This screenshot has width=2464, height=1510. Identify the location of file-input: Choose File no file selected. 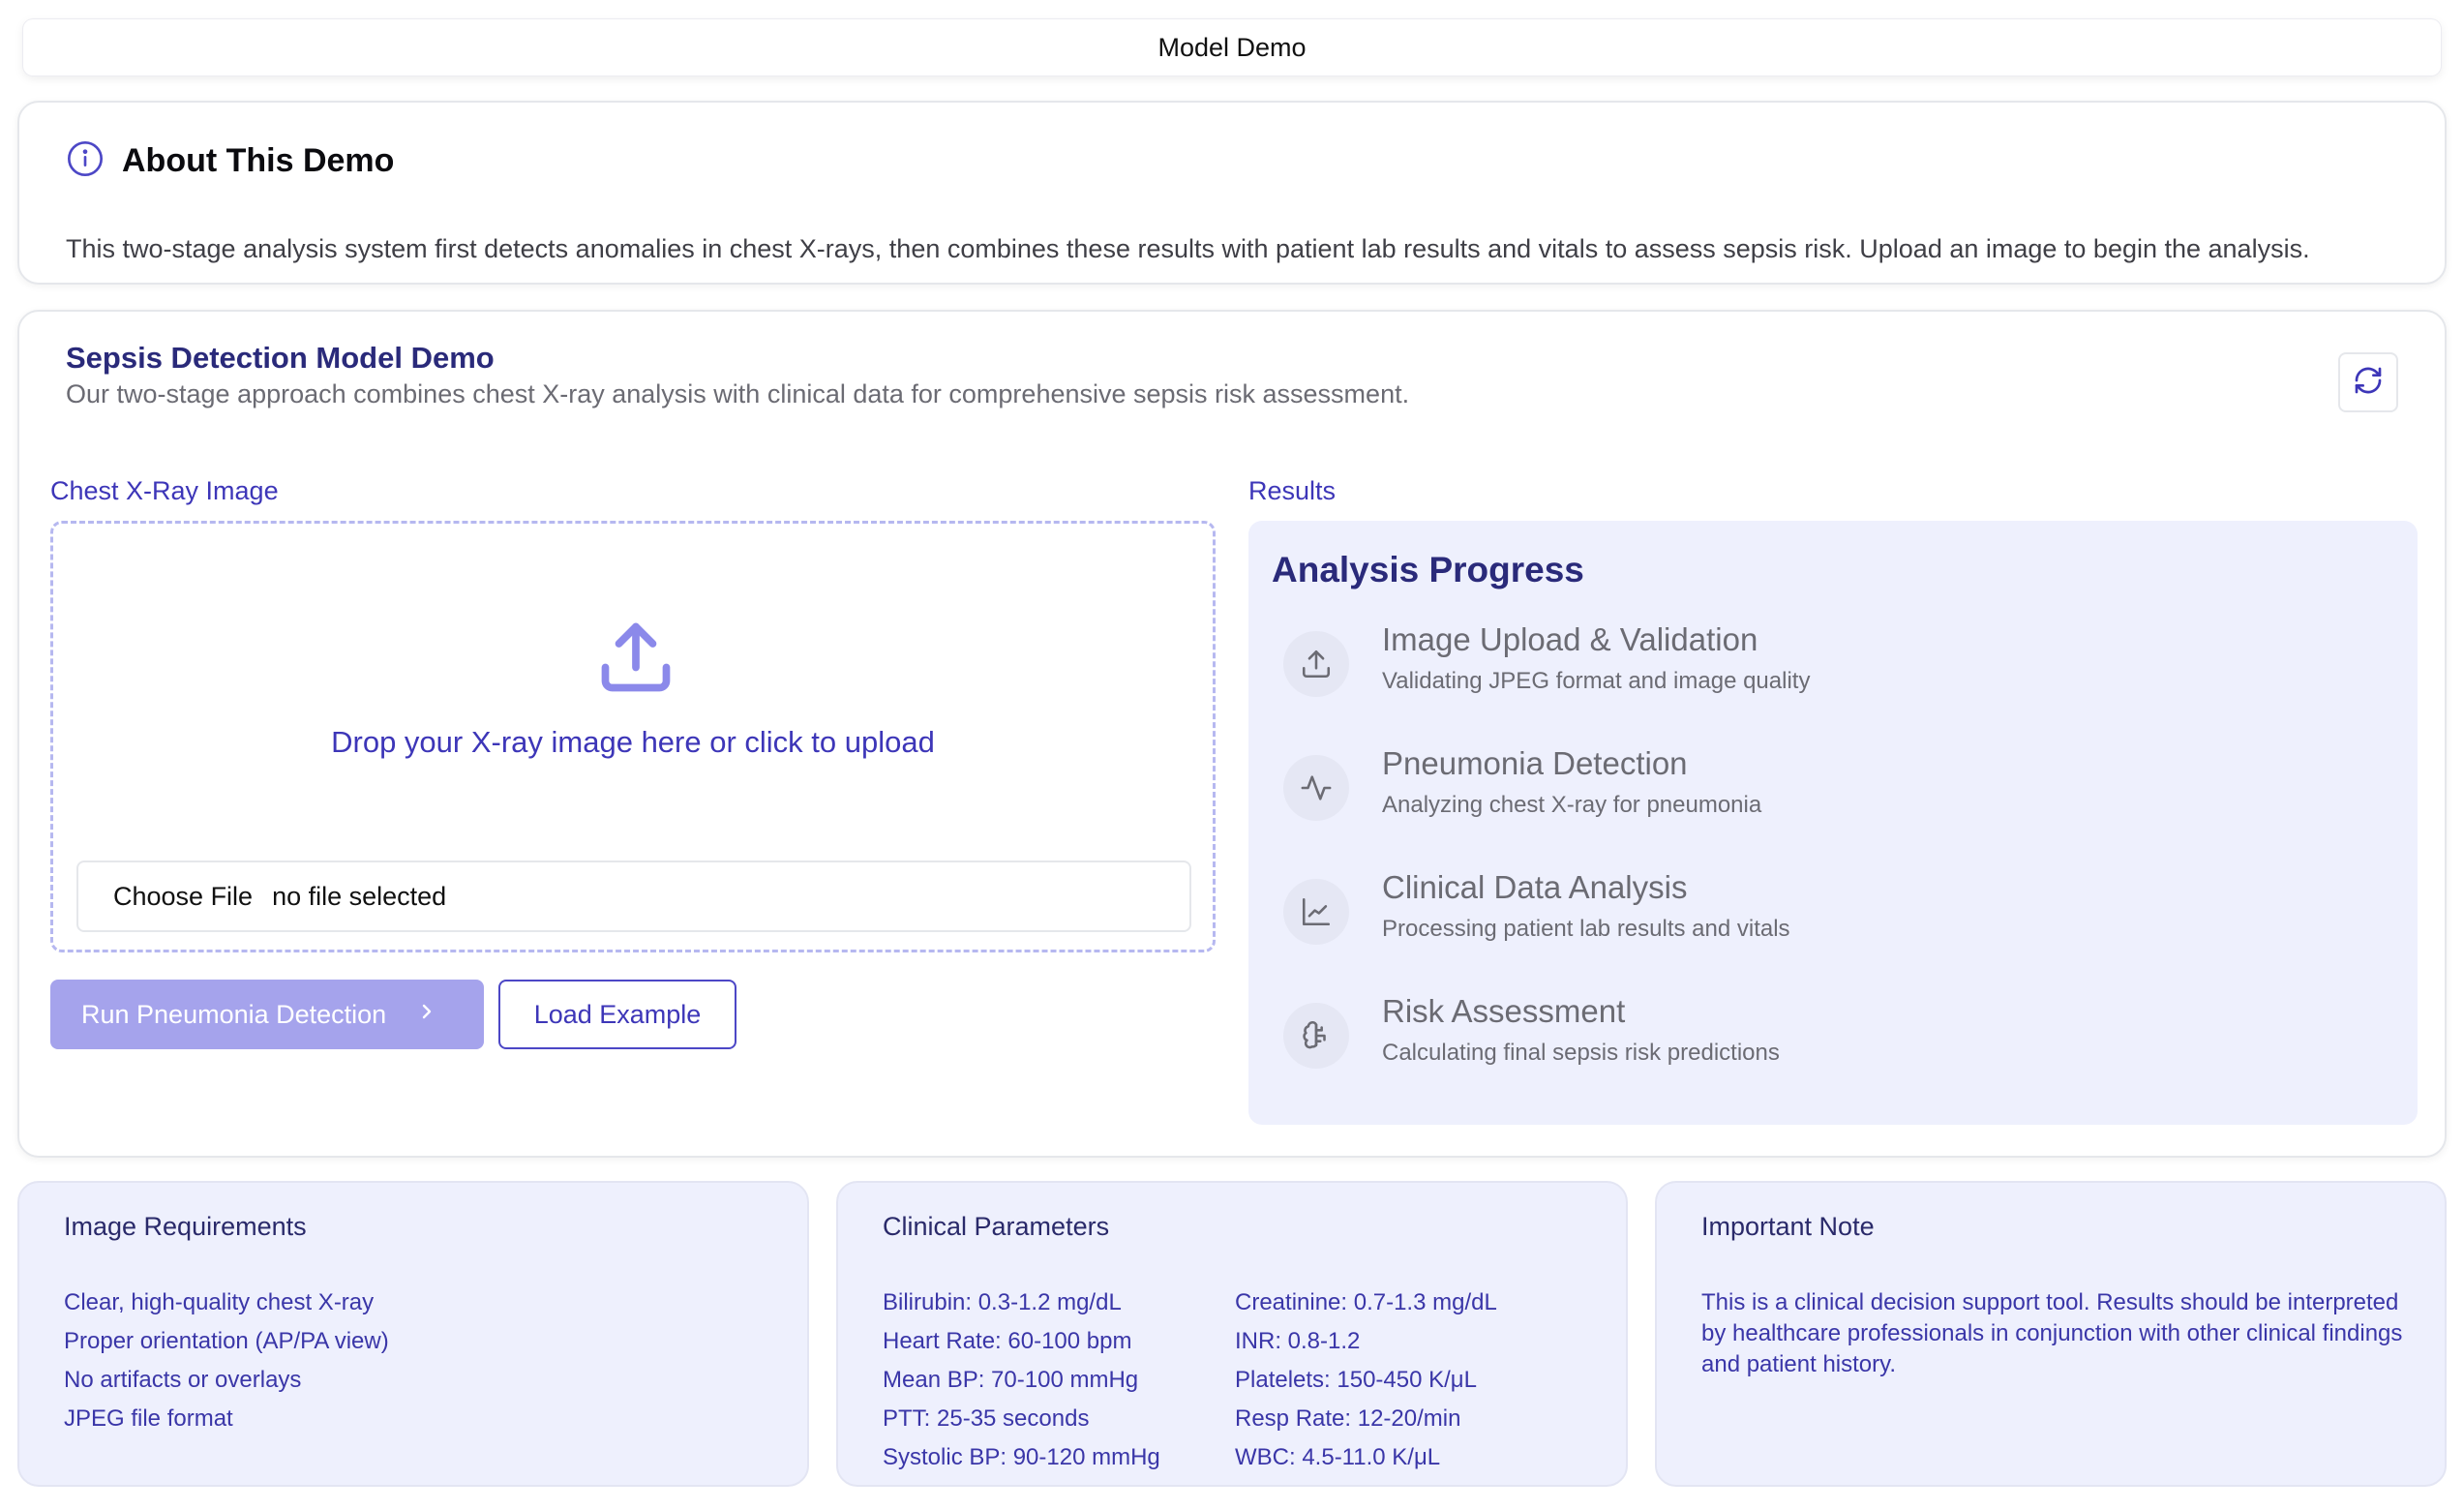
(633, 896).